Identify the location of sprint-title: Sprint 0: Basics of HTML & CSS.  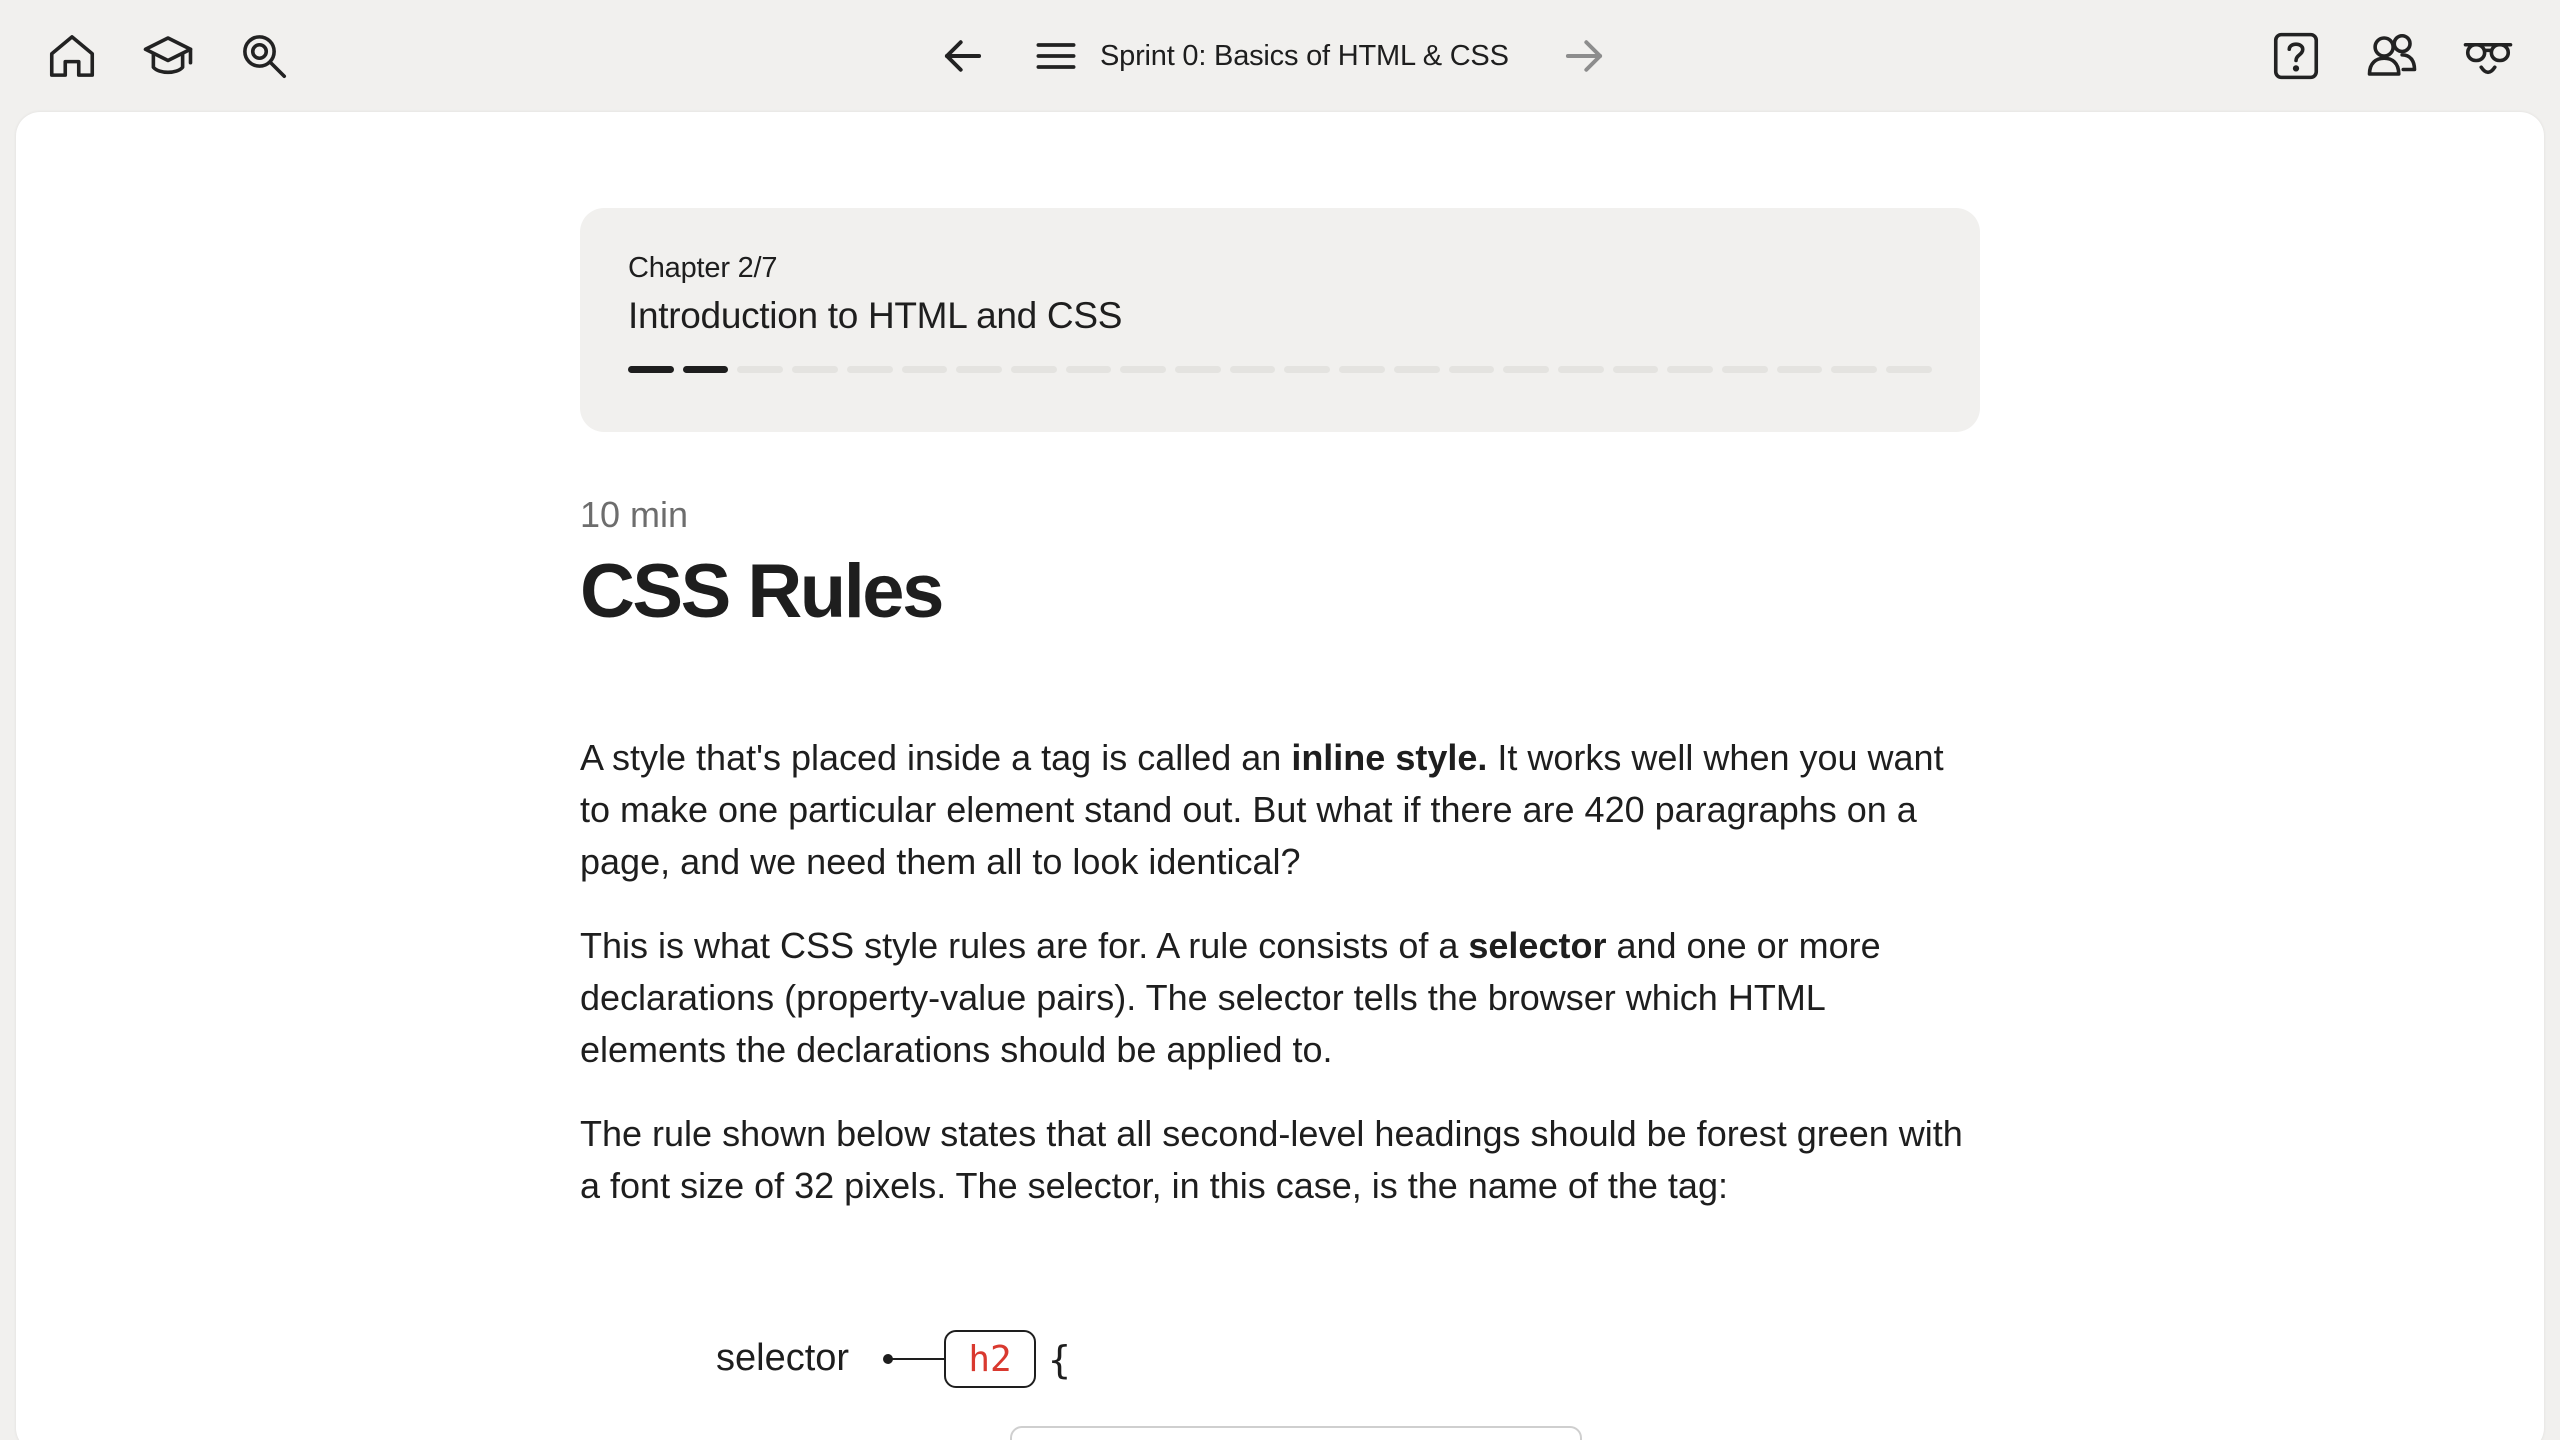
(1304, 56).